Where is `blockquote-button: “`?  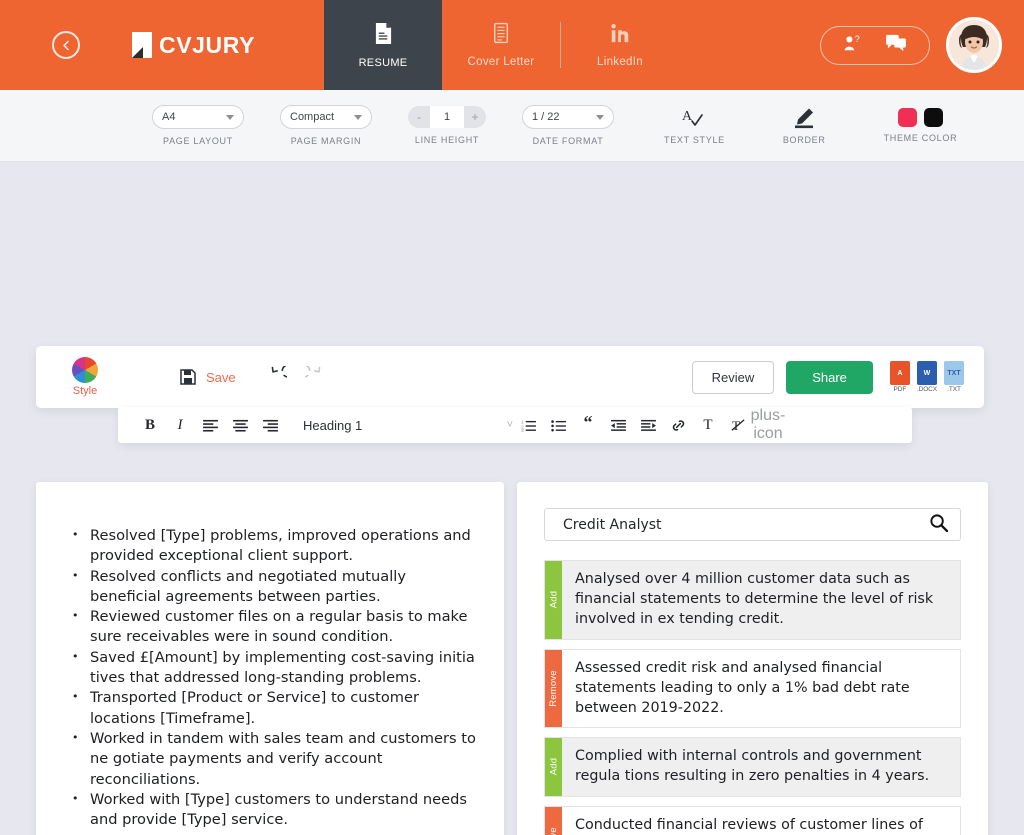
blockquote-button: “ is located at coordinates (588, 425).